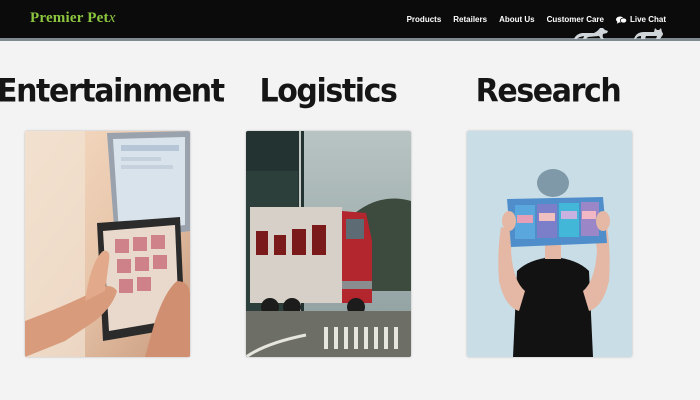  I want to click on truck-at-loading-dock-photo, so click(328, 244).